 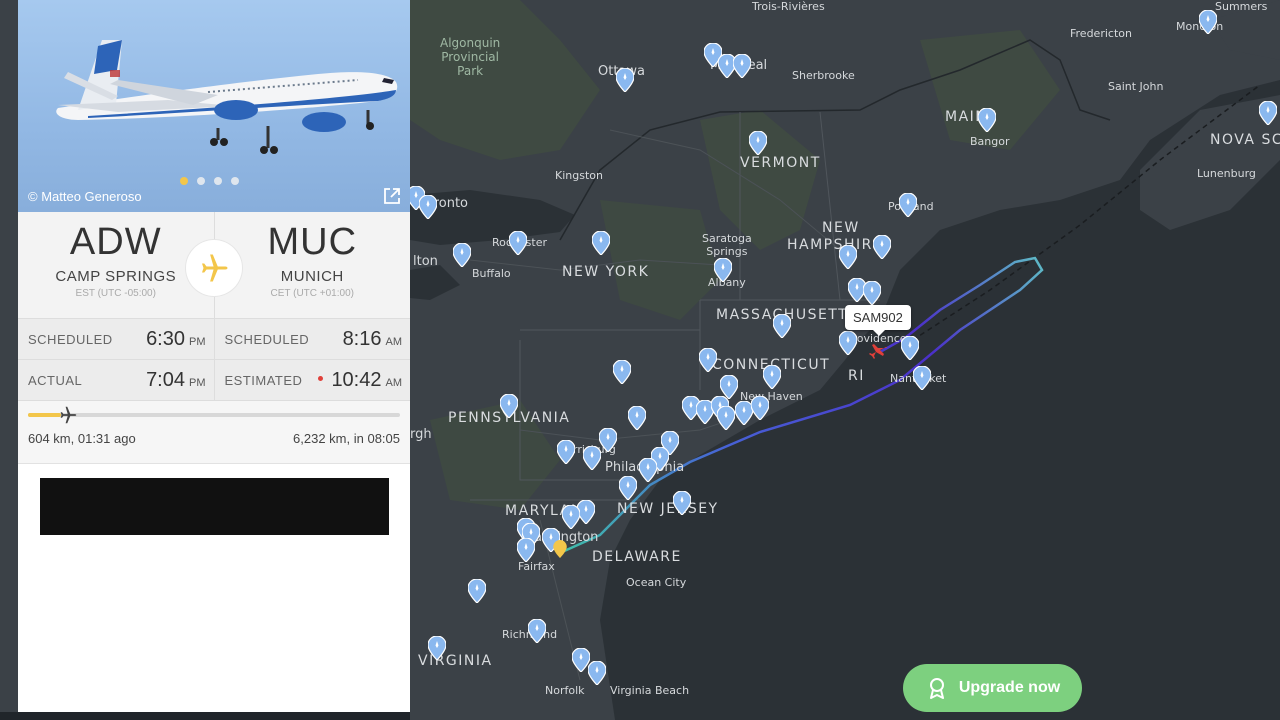 What do you see at coordinates (312, 242) in the screenshot?
I see `destination-code: MUC` at bounding box center [312, 242].